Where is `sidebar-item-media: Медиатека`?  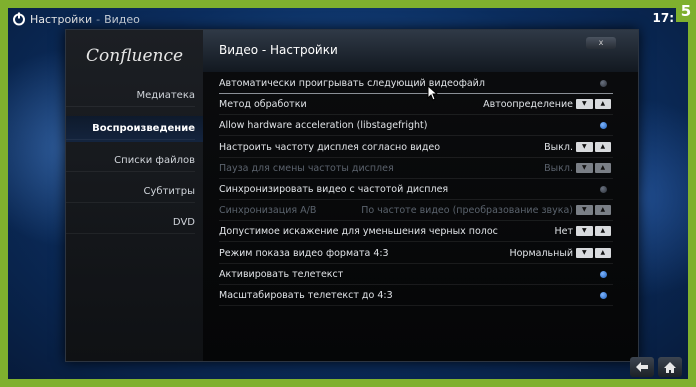
sidebar-item-media: Медиатека is located at coordinates (130, 96).